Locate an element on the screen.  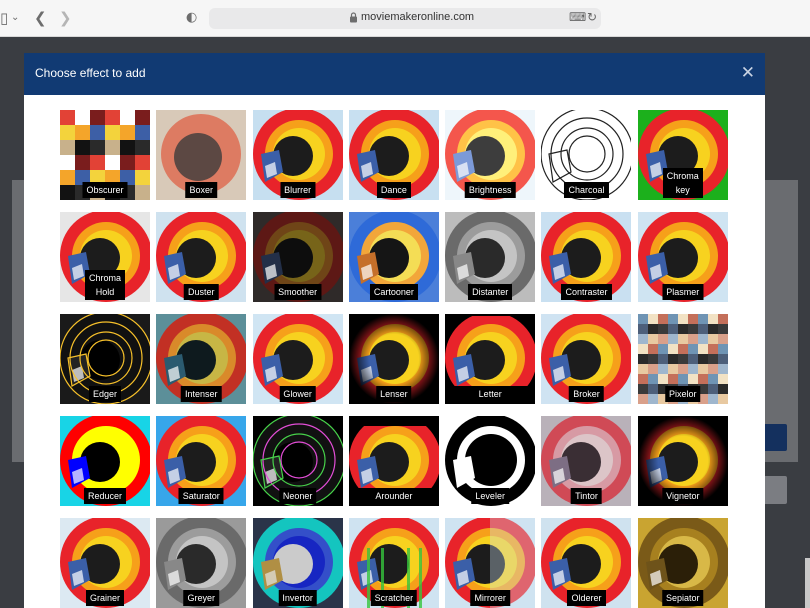
effect-tile: Pixelor is located at coordinates (682, 359).